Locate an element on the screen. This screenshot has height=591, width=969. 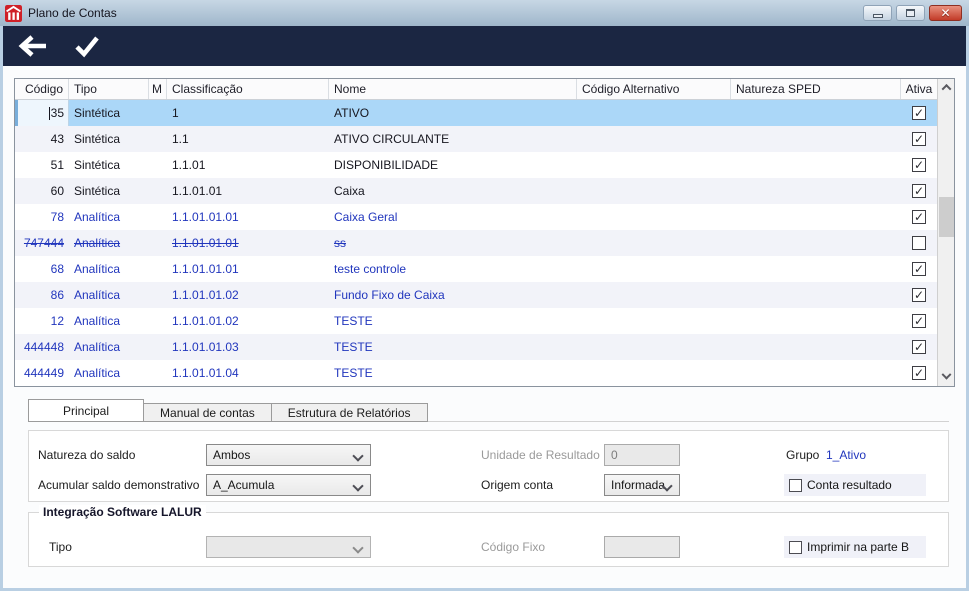
scroll-down-button is located at coordinates (946, 377).